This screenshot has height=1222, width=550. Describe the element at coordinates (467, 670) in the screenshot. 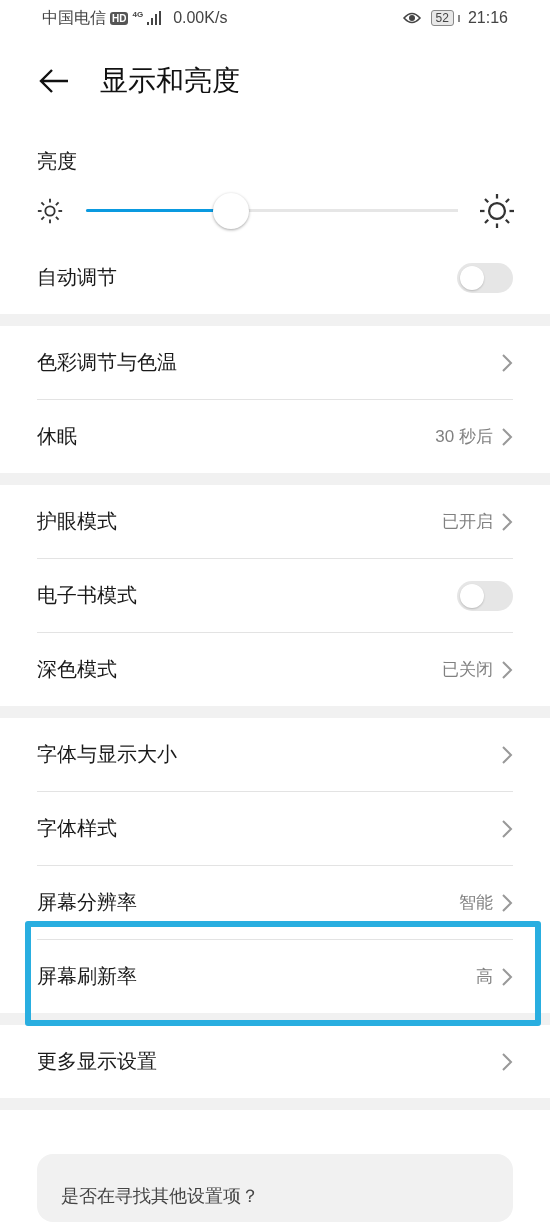

I see `setting-value: 已关闭` at that location.